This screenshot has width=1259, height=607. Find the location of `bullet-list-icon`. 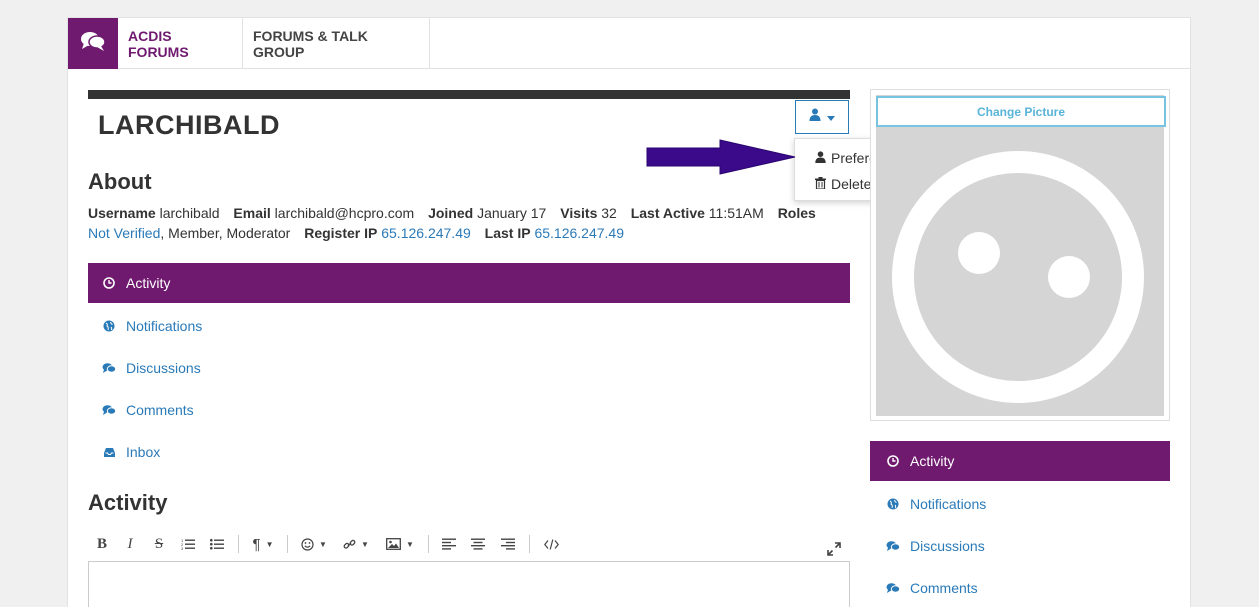

bullet-list-icon is located at coordinates (217, 544).